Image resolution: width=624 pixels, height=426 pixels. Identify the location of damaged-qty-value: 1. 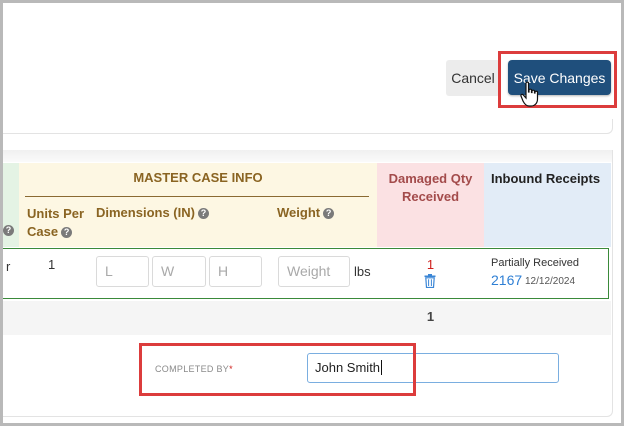
(430, 264).